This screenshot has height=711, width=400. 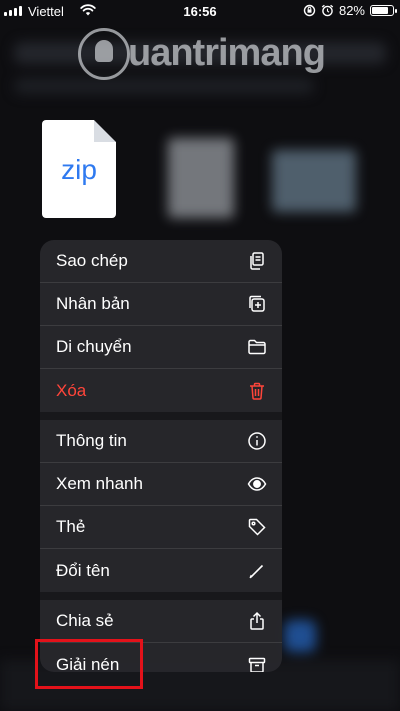 What do you see at coordinates (257, 663) in the screenshot?
I see `archive-icon` at bounding box center [257, 663].